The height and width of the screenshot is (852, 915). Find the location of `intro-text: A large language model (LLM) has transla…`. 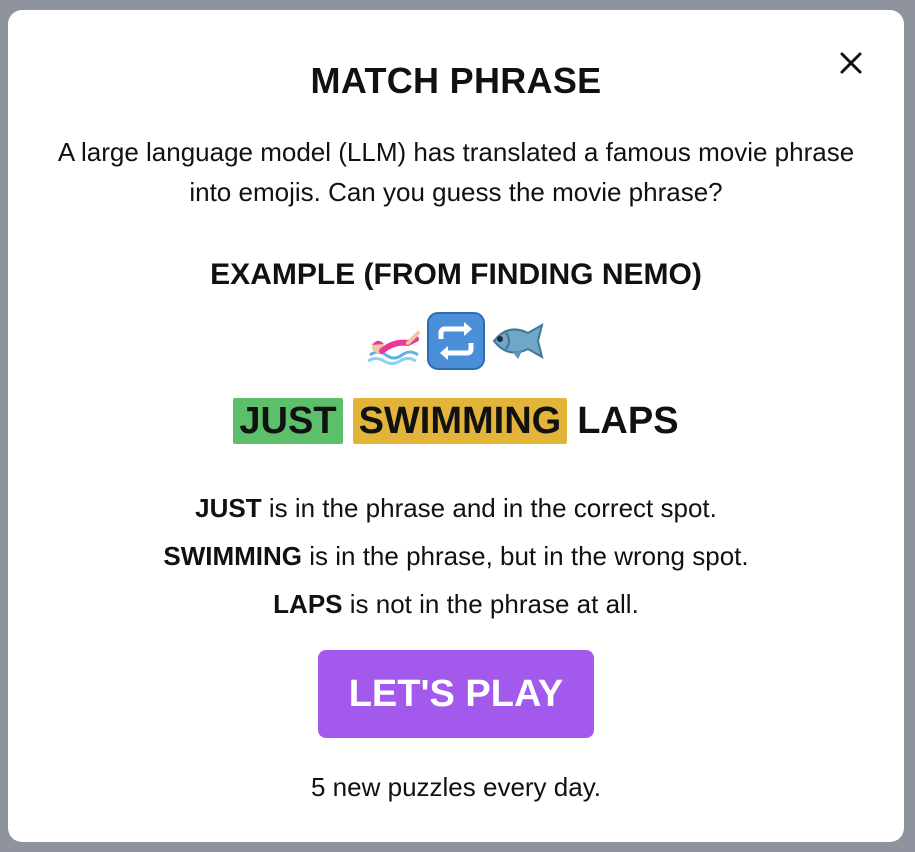

intro-text: A large language model (LLM) has transla… is located at coordinates (456, 172).